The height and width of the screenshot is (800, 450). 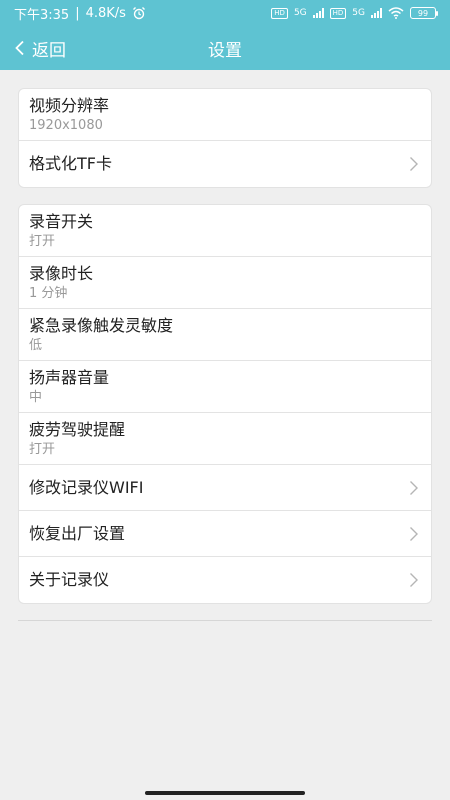 I want to click on setting-about-recorder: 关于记录仪, so click(x=225, y=580).